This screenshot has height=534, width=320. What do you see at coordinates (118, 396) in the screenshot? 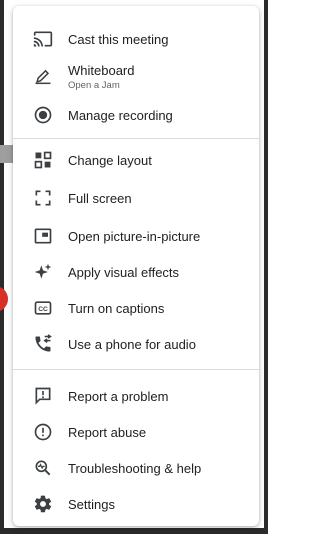
I see `menu-item-label: Report a problem` at bounding box center [118, 396].